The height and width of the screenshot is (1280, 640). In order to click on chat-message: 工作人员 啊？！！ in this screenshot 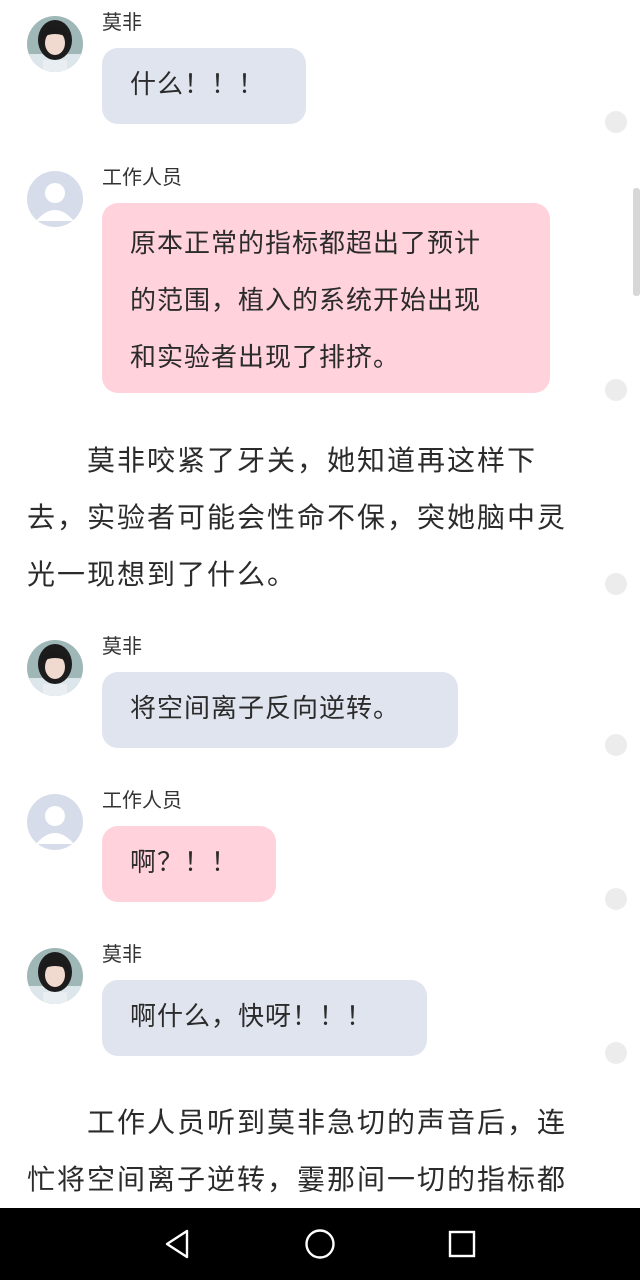, I will do `click(320, 843)`.